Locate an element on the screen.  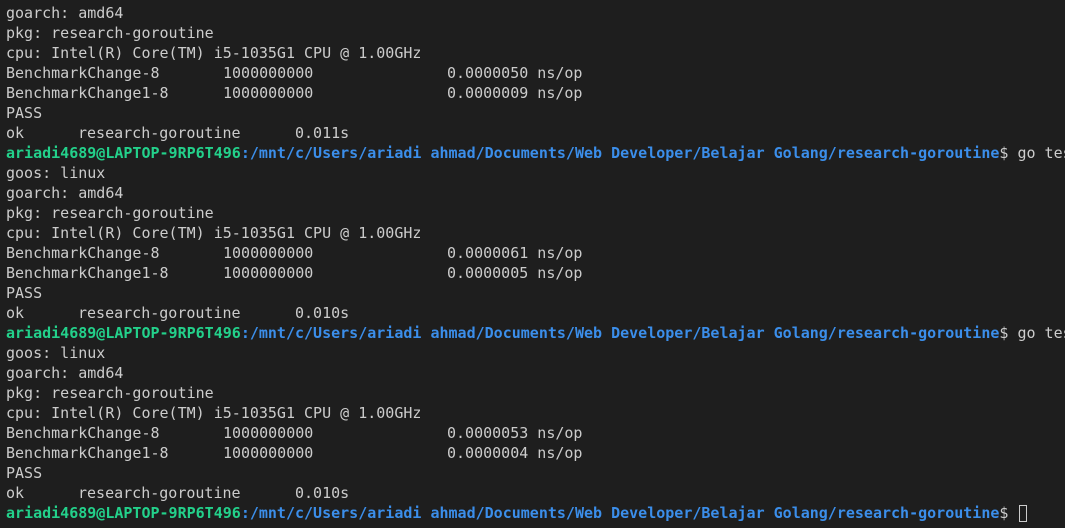
benchmark-result: 0.0000061 ns/op is located at coordinates (515, 253).